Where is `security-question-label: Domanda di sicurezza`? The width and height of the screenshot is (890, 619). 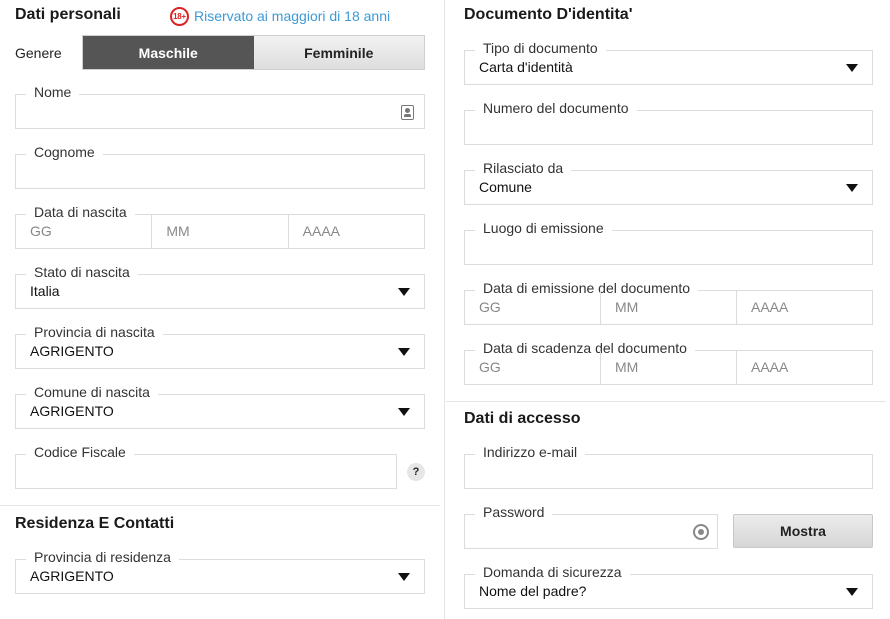
security-question-label: Domanda di sicurezza is located at coordinates (552, 572).